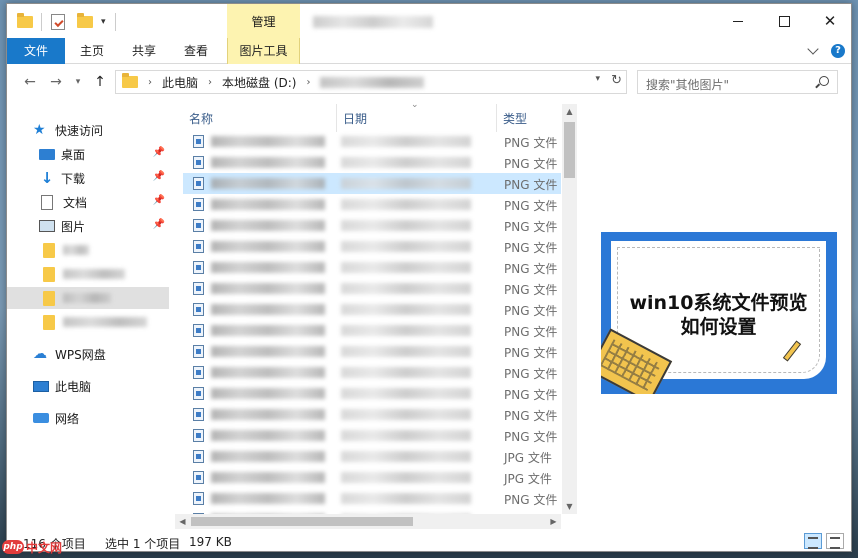  What do you see at coordinates (103, 22) in the screenshot?
I see `customize-toolbar-icon: ▾` at bounding box center [103, 22].